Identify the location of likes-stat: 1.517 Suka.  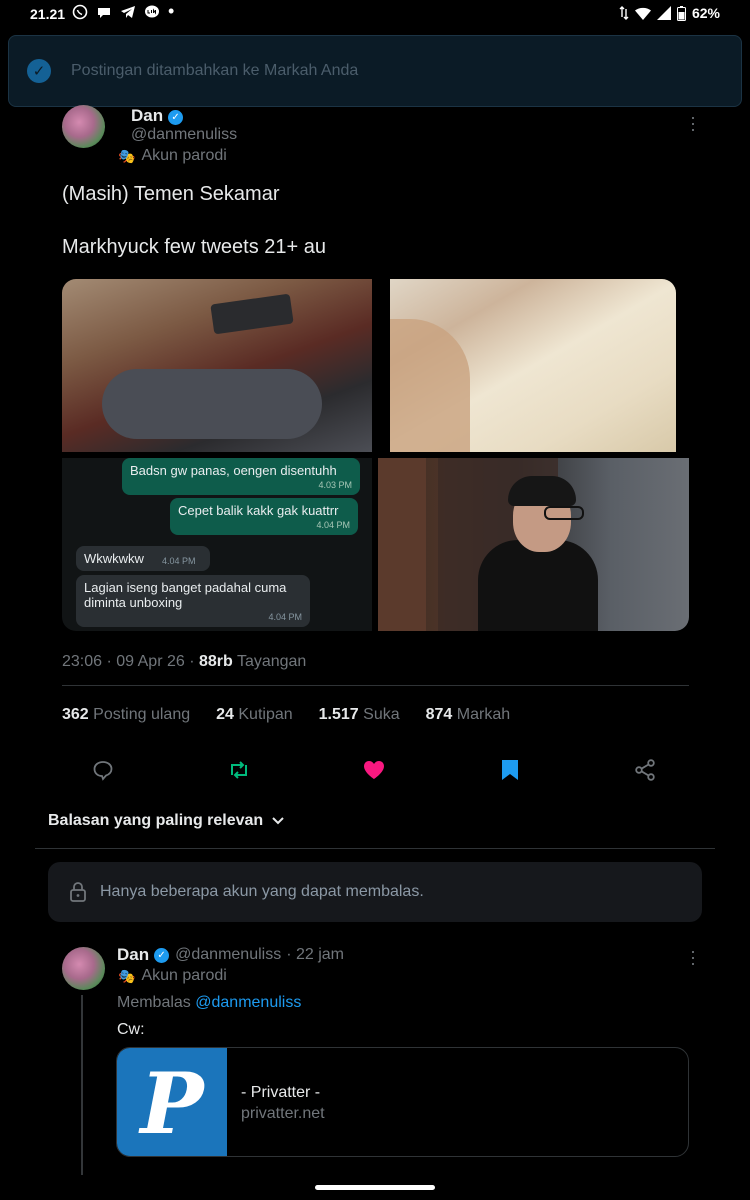
(359, 715).